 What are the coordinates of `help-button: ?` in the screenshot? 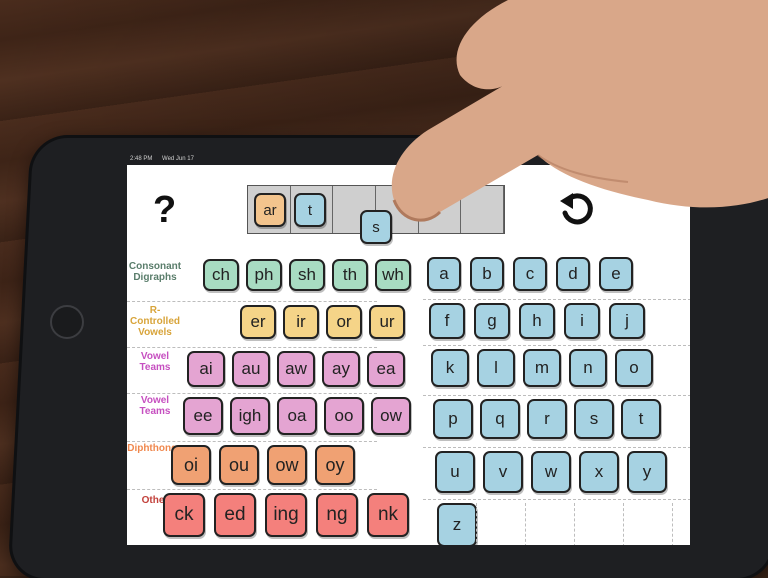 It's located at (164, 210).